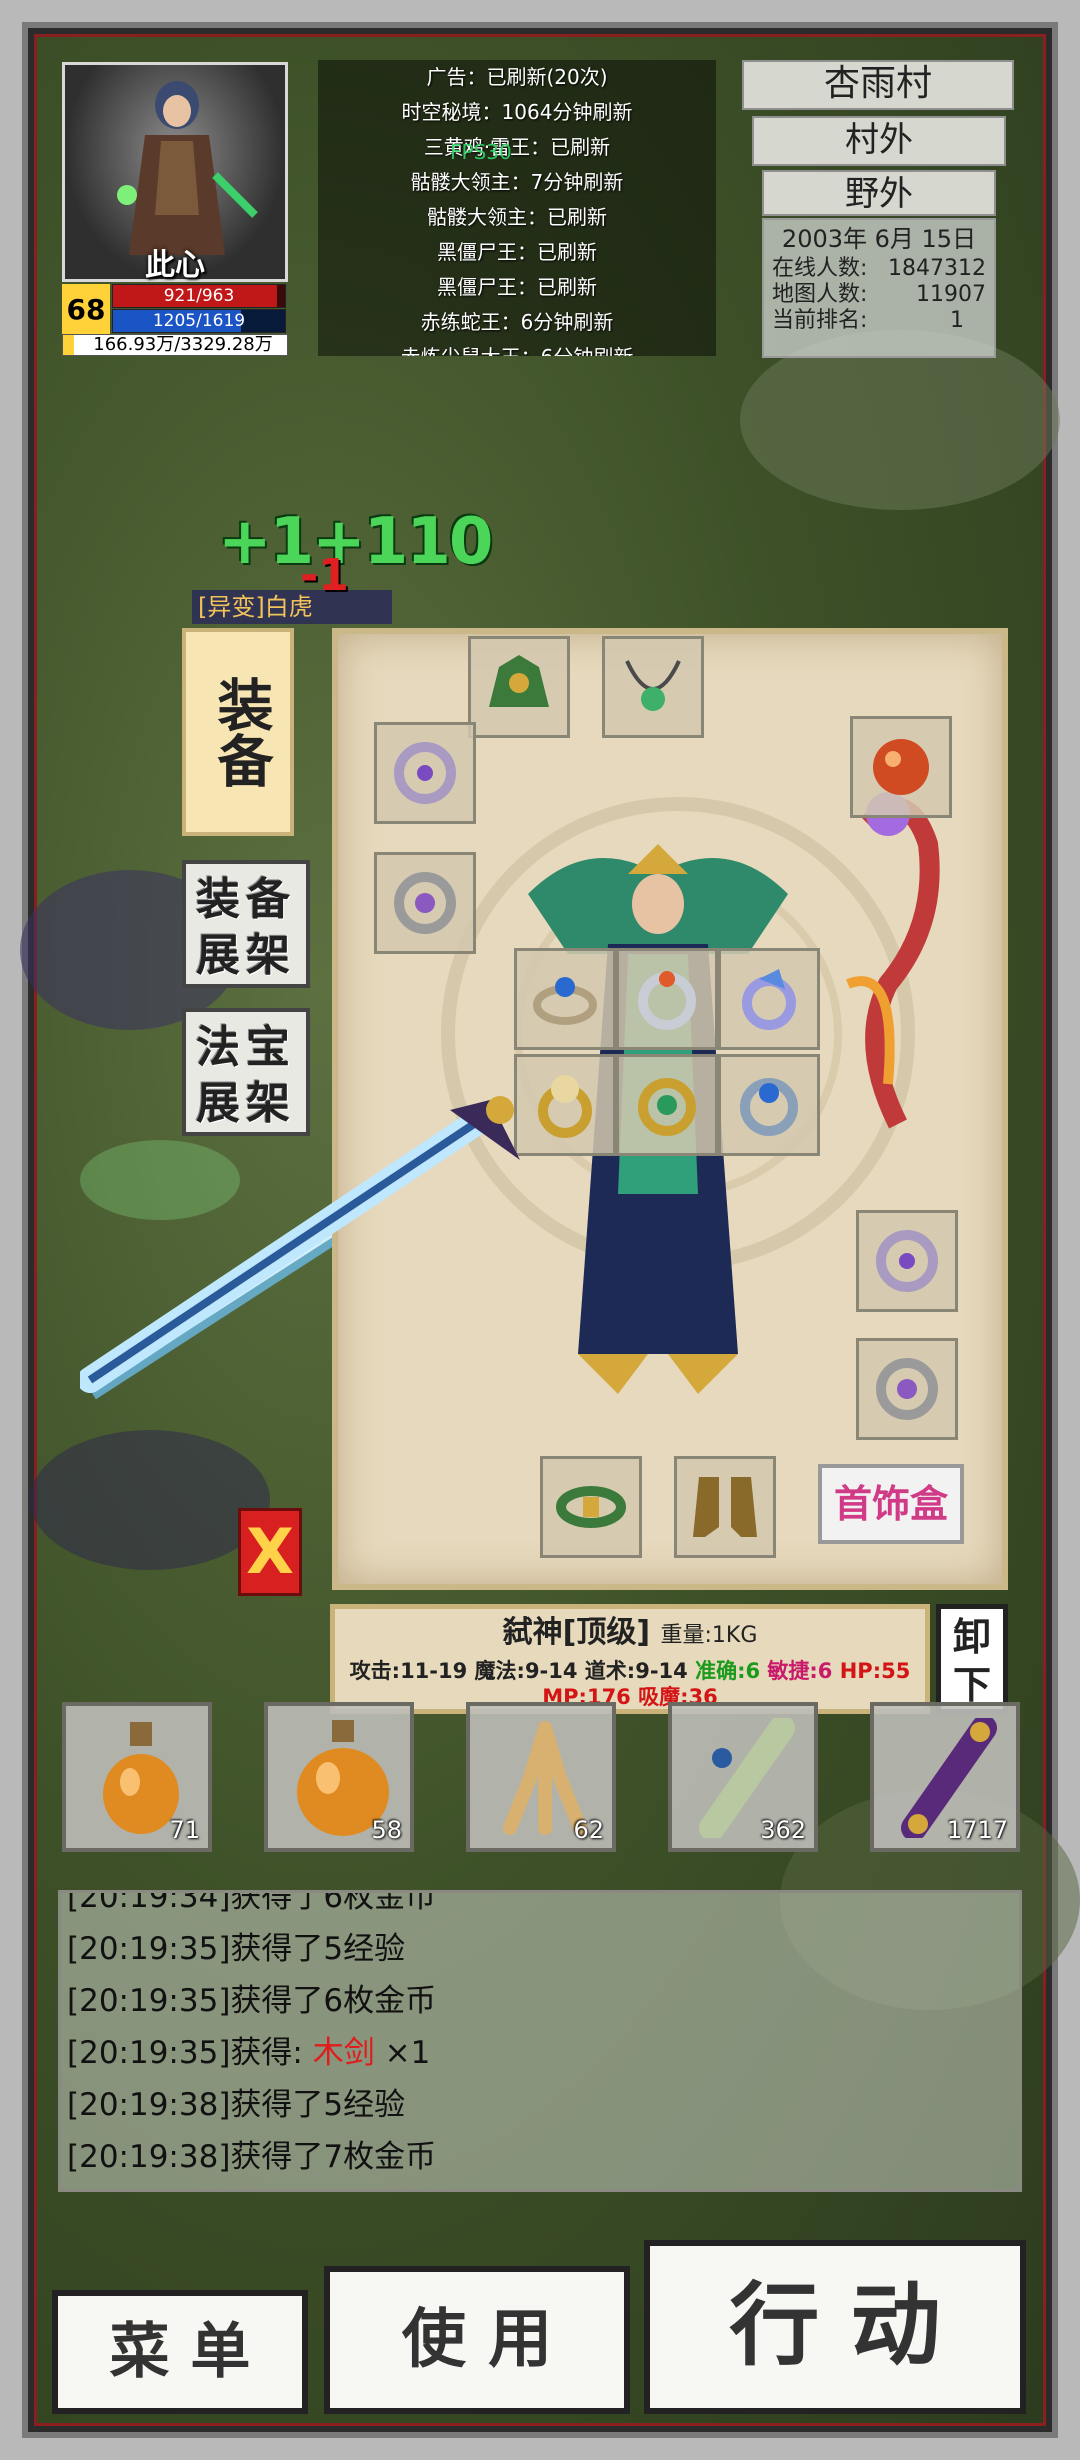 This screenshot has height=2460, width=1080. I want to click on item-weight: 重量:1KG, so click(709, 1635).